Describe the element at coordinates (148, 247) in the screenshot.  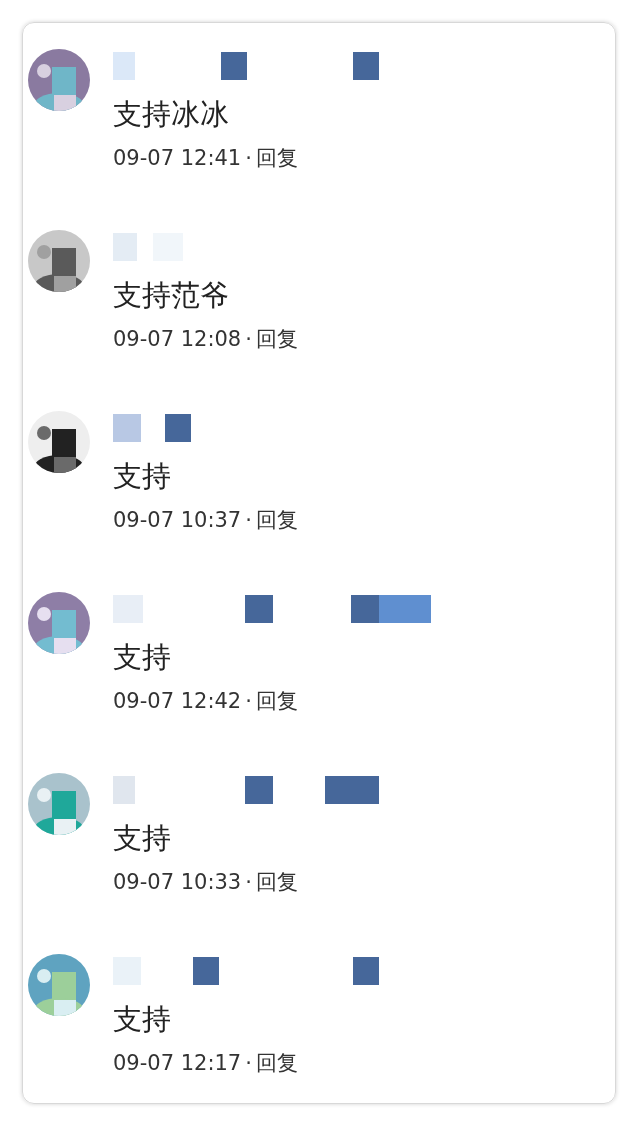
I see `blurred-username` at that location.